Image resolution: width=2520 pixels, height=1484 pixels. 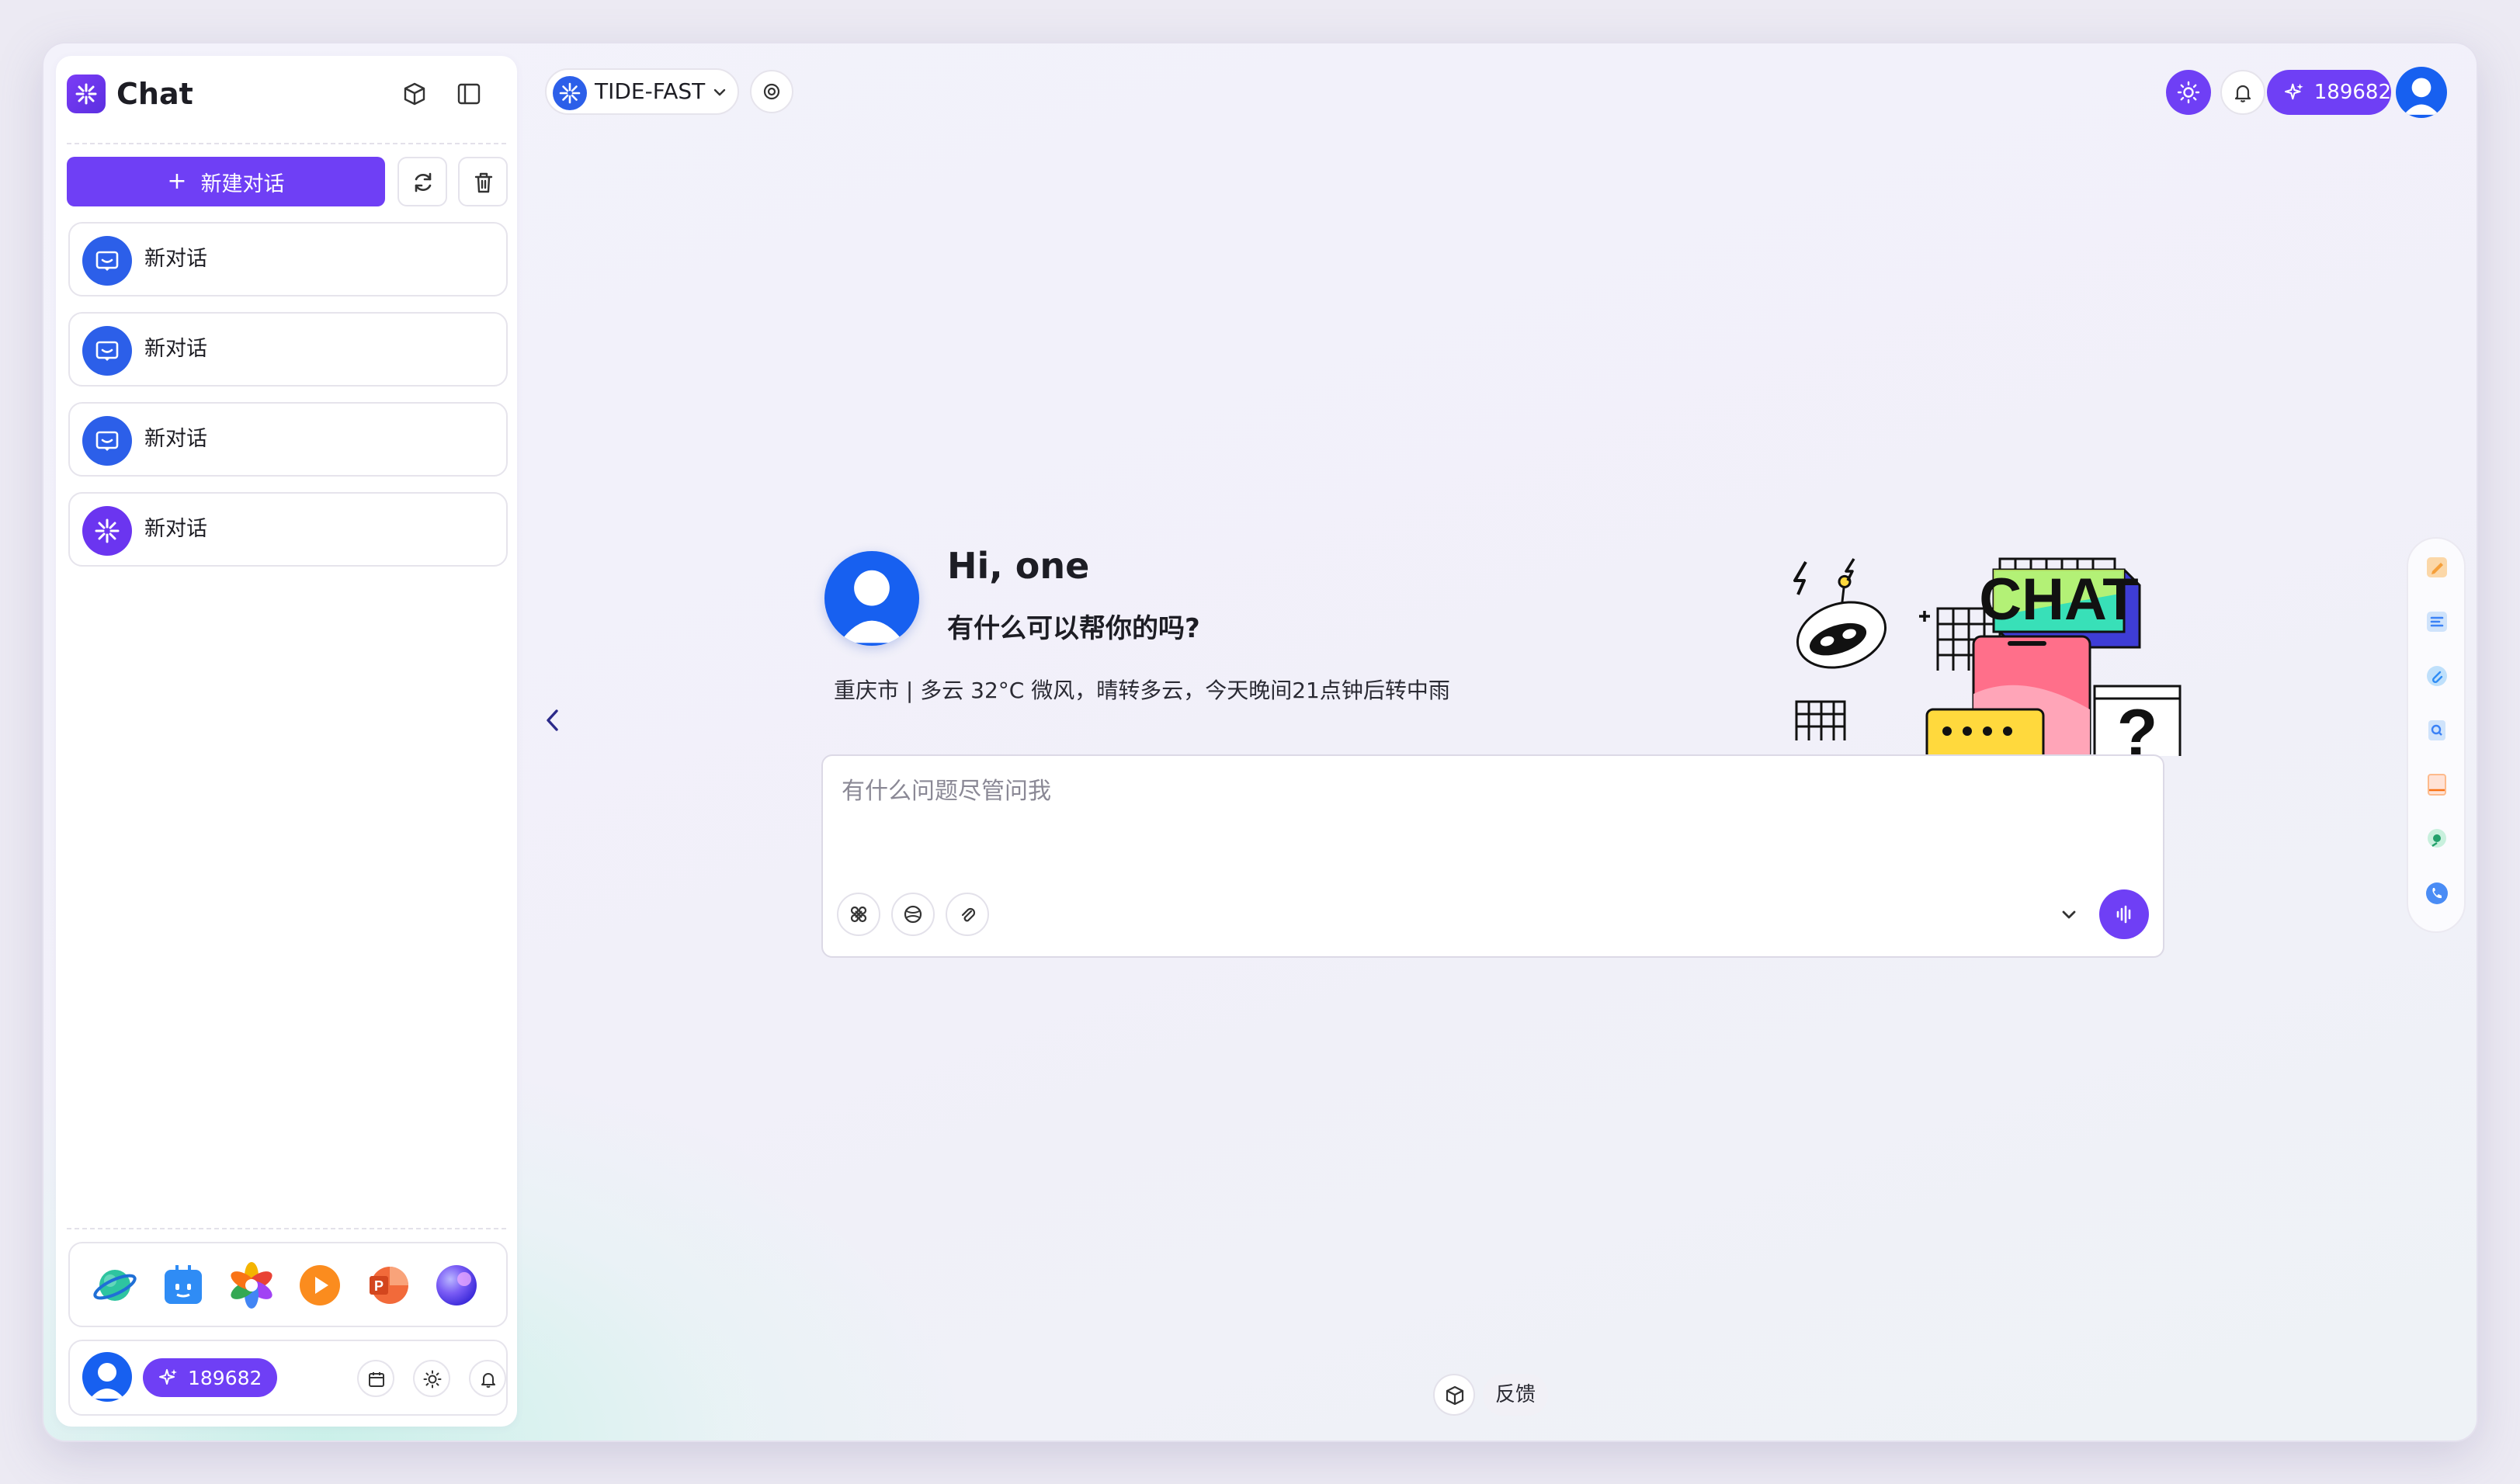 I want to click on message-composer: 有什么问题尽管问我, so click(x=1492, y=856).